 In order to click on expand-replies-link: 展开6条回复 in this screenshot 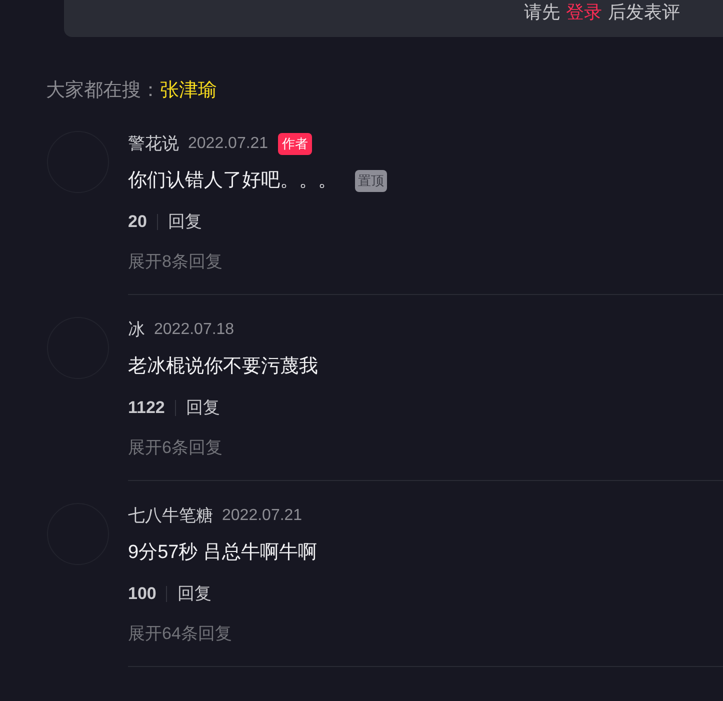, I will do `click(175, 448)`.